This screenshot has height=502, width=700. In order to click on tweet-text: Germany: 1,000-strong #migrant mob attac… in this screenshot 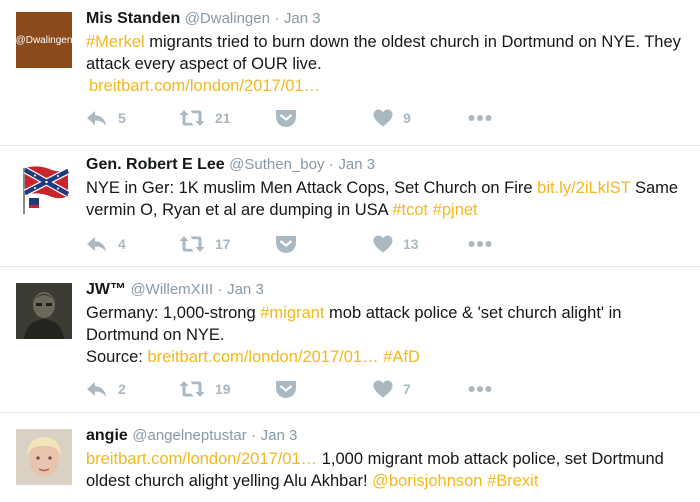, I will do `click(389, 335)`.